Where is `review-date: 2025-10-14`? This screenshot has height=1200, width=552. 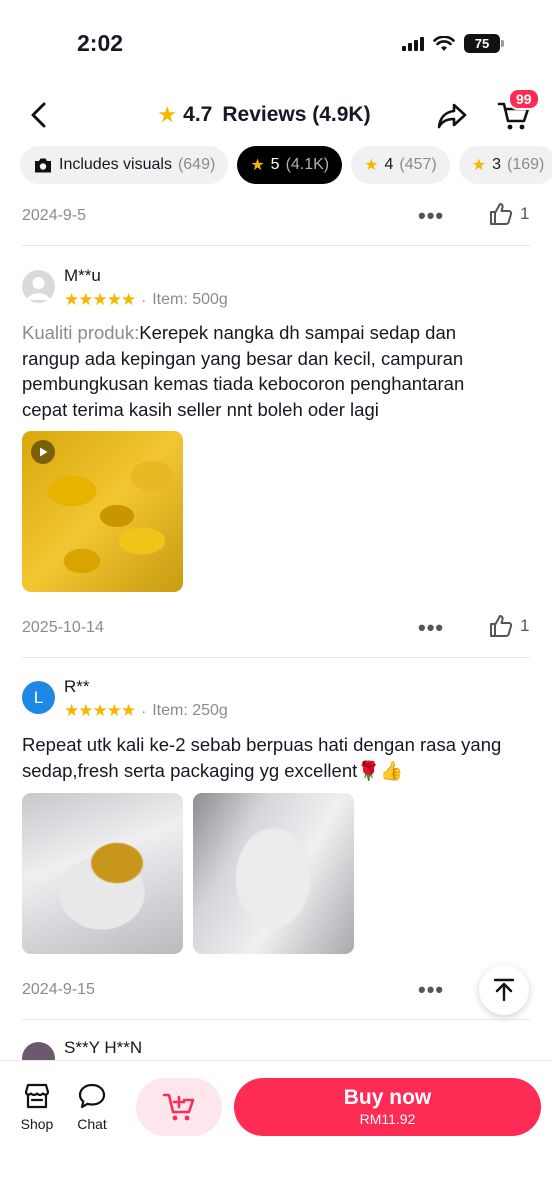 review-date: 2025-10-14 is located at coordinates (63, 627).